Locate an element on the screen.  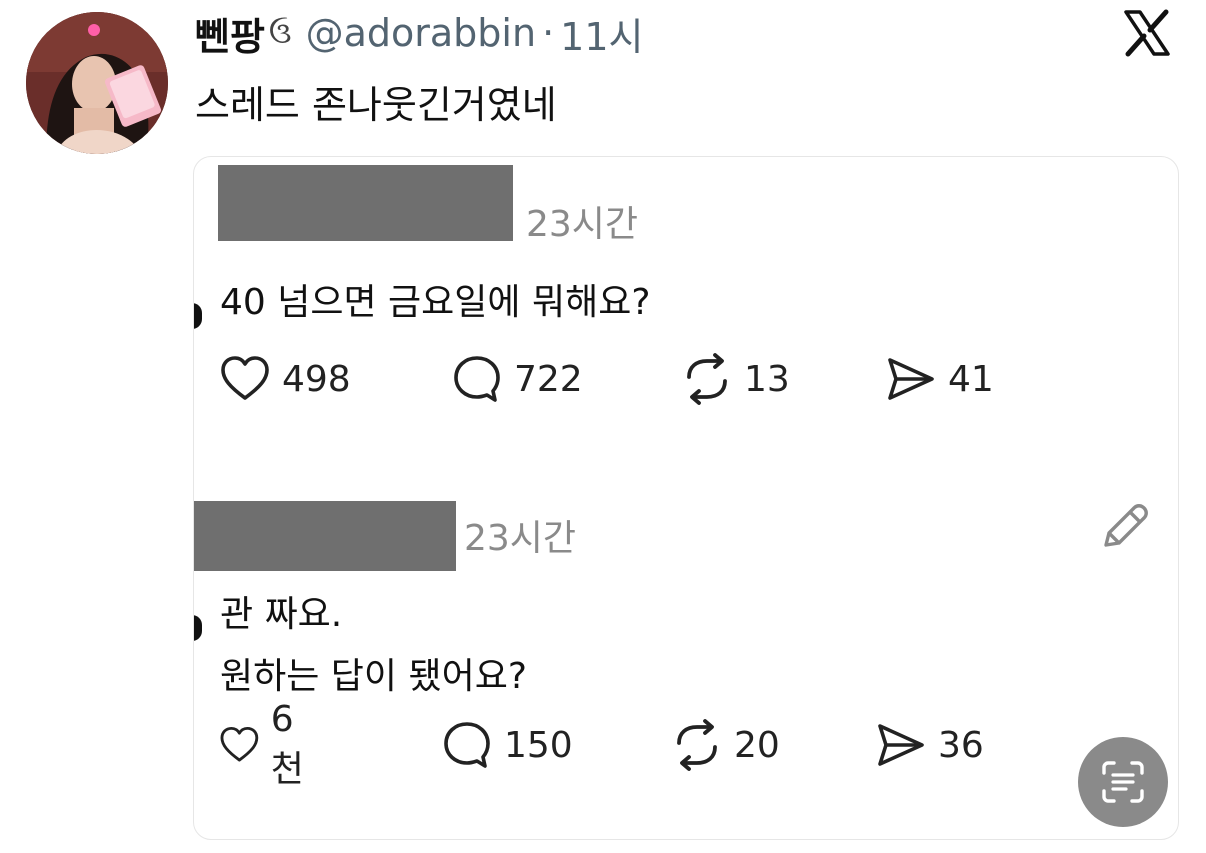
user-handle: @adorabbin is located at coordinates (421, 33).